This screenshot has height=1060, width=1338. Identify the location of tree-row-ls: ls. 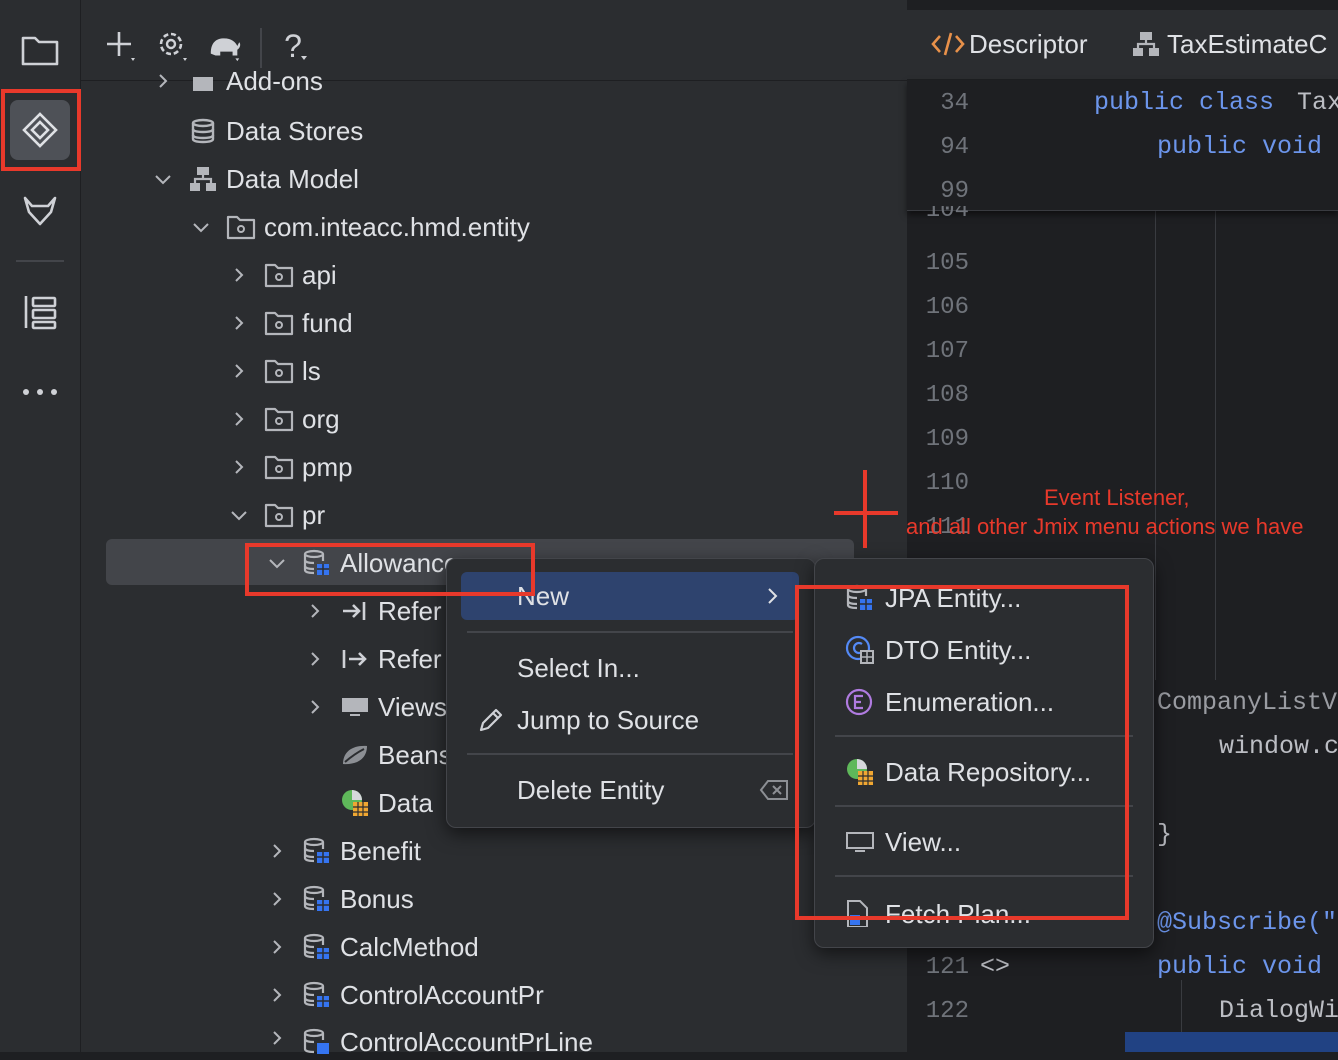
(274, 371).